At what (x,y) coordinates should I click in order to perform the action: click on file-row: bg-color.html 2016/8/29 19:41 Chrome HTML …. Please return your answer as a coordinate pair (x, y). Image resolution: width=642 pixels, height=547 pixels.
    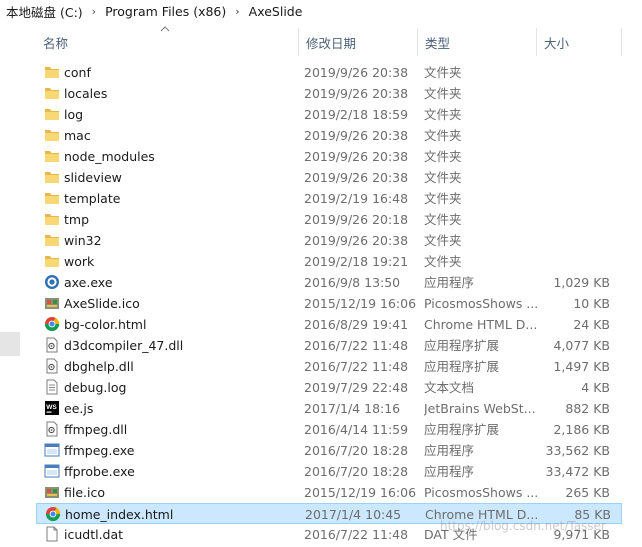
    Looking at the image, I should click on (329, 324).